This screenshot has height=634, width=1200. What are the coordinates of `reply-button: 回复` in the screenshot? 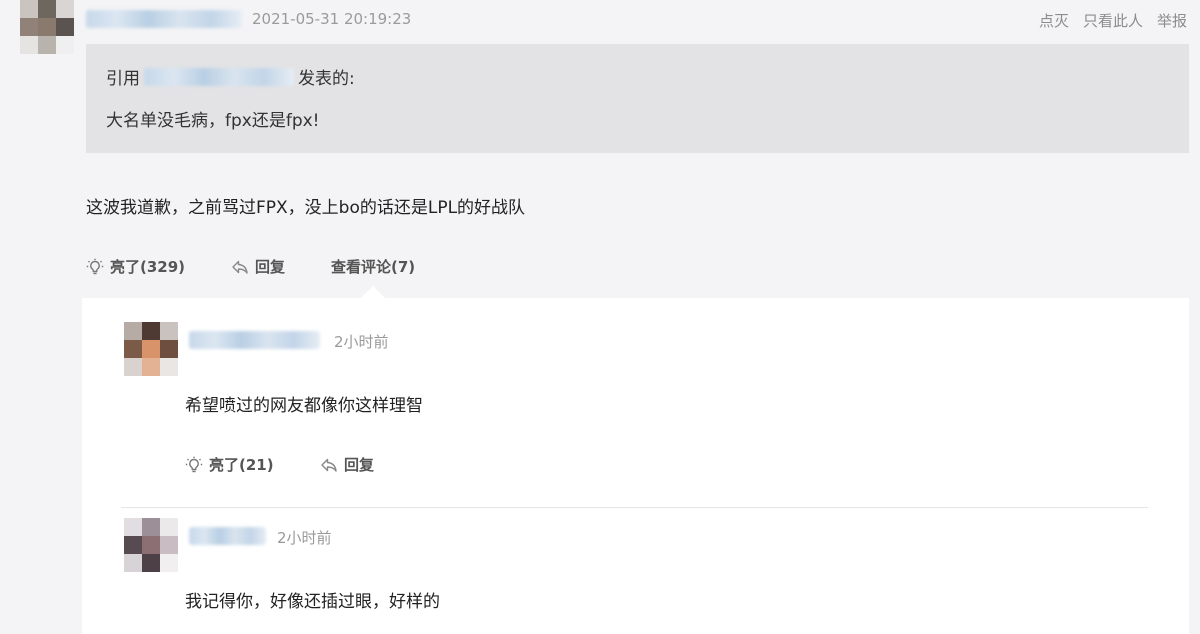 It's located at (258, 266).